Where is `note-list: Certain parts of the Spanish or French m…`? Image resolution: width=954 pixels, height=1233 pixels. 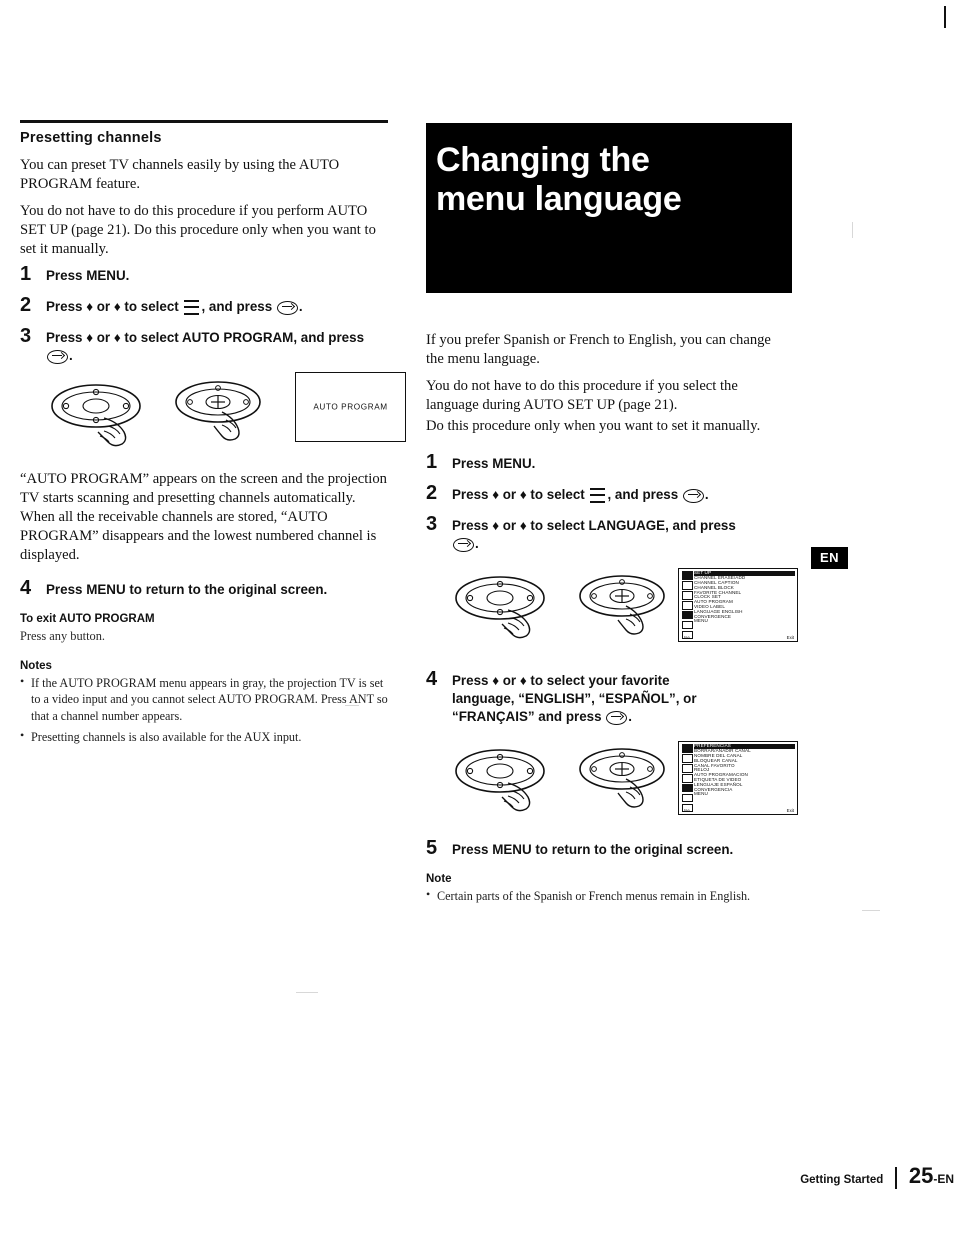 note-list: Certain parts of the Spanish or French m… is located at coordinates (626, 895).